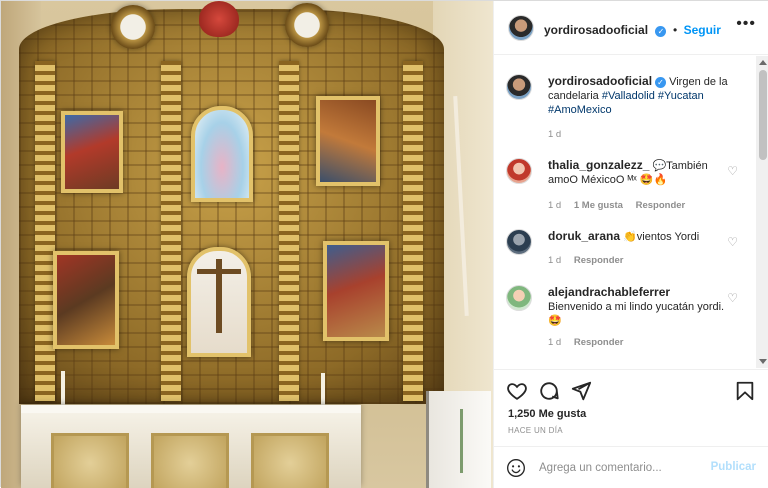  What do you see at coordinates (661, 237) in the screenshot?
I see `comment-body: 👏vientos Yordi` at bounding box center [661, 237].